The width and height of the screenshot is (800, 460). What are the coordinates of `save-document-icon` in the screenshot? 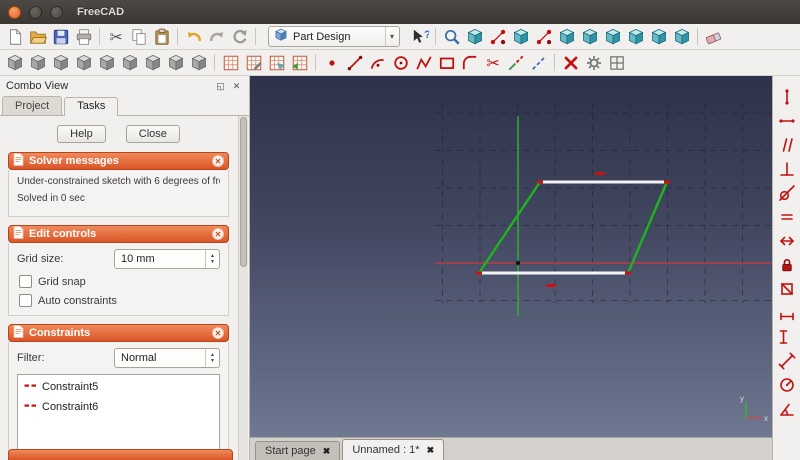 It's located at (60, 36).